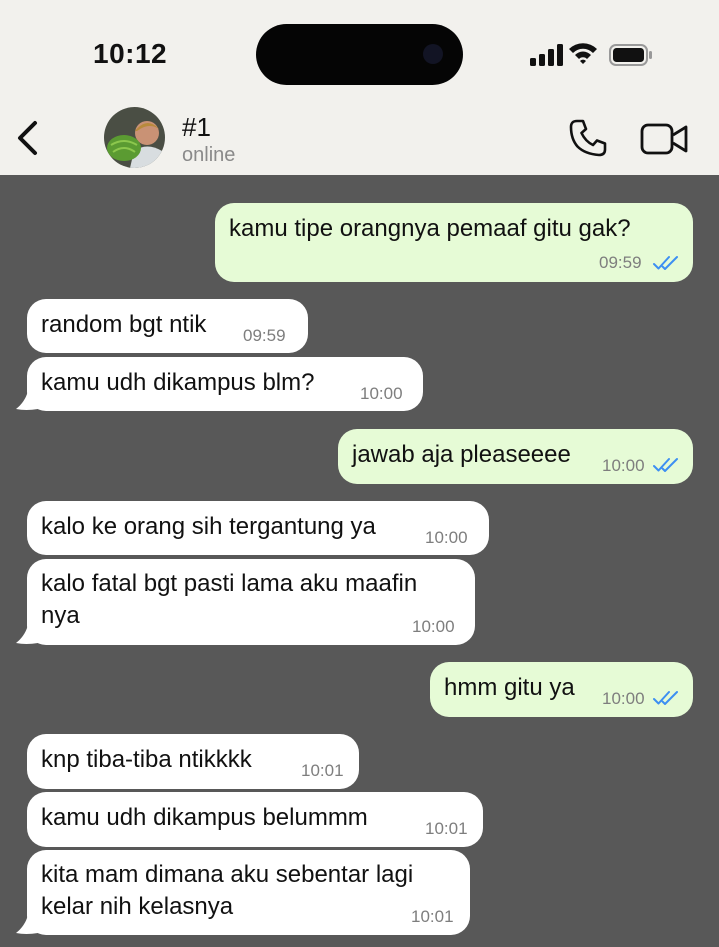 The height and width of the screenshot is (947, 719). I want to click on dynamic-island, so click(359, 54).